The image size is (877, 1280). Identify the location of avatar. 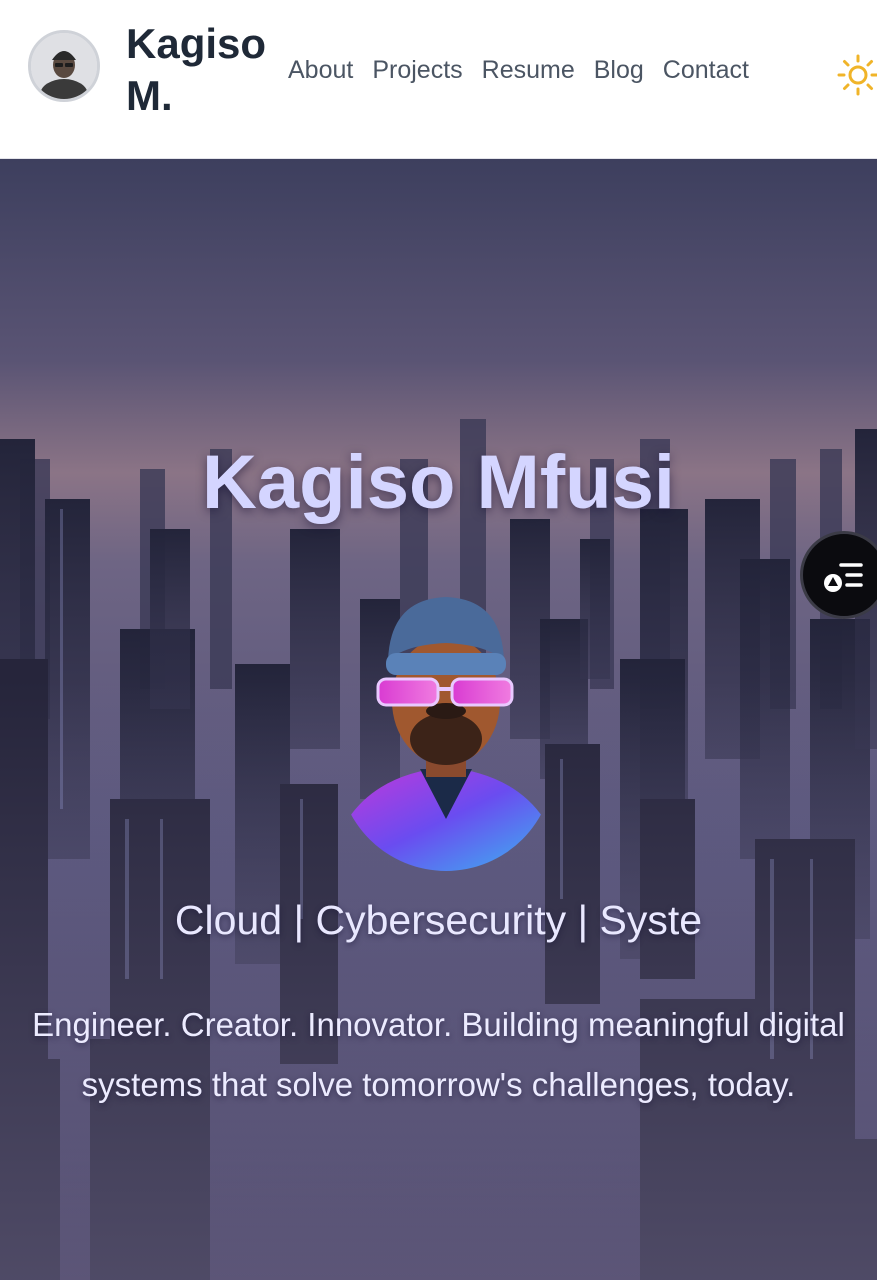
(64, 66).